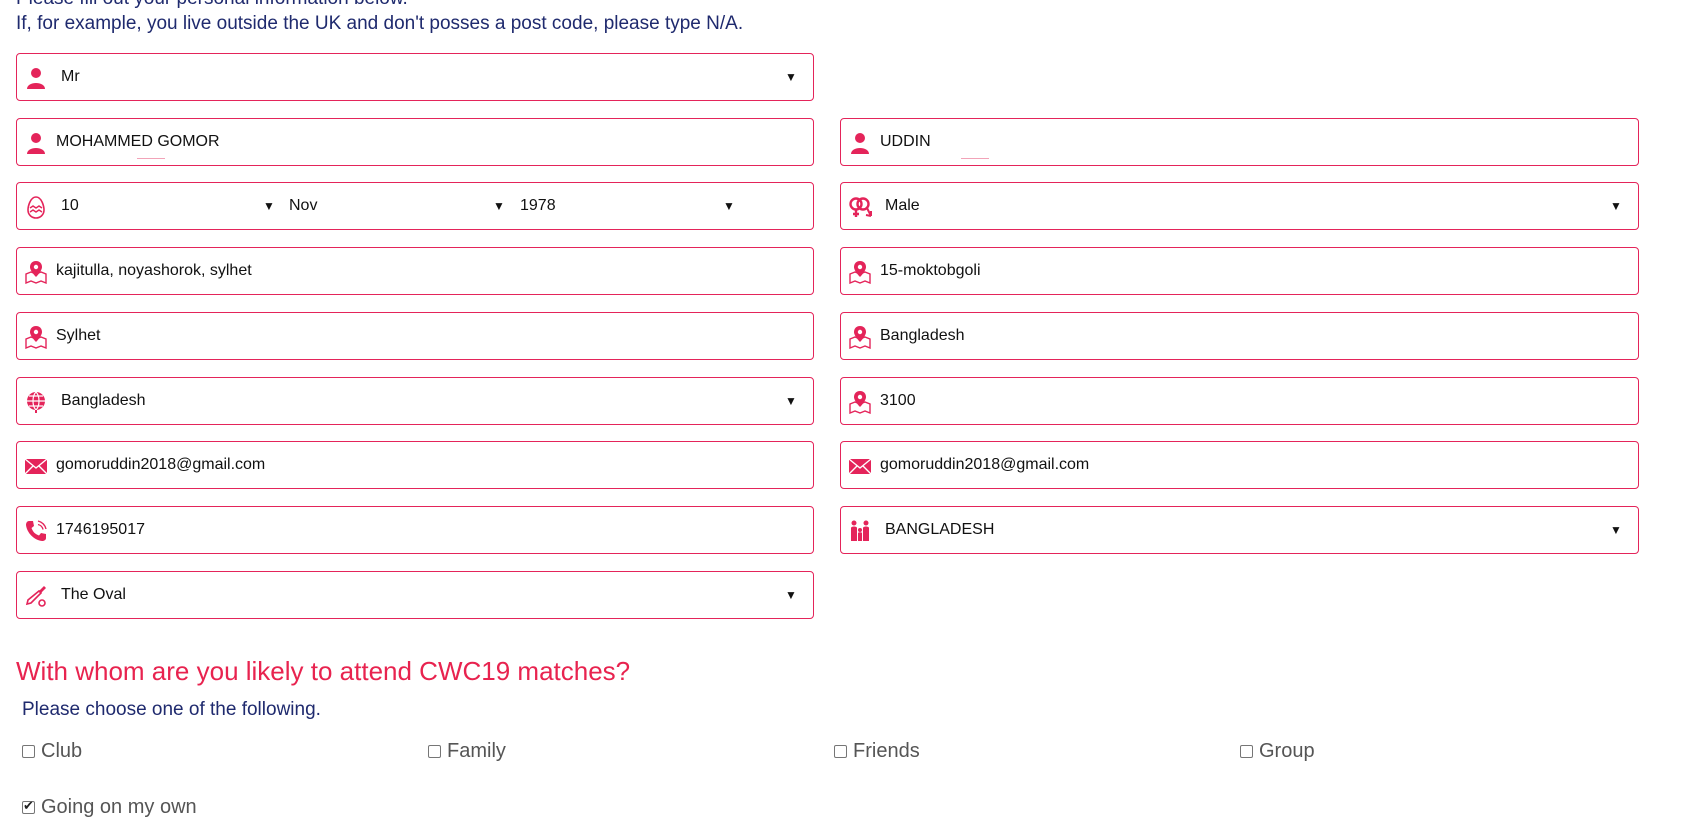 Image resolution: width=1681 pixels, height=819 pixels. Describe the element at coordinates (415, 595) in the screenshot. I see `venue-select: The Oval ▼` at that location.